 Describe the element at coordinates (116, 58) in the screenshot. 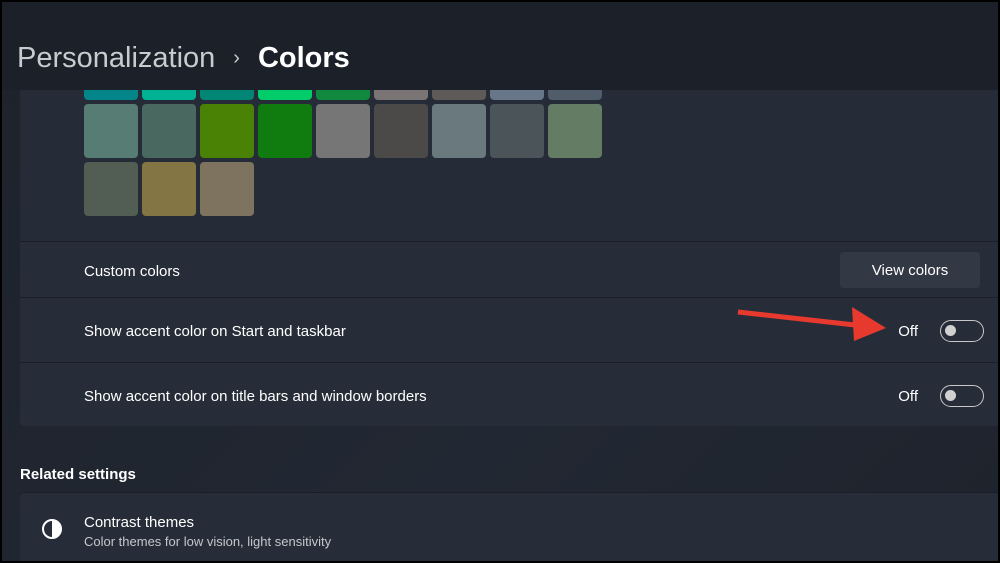

I see `breadcrumb-personalization: Personalization` at that location.